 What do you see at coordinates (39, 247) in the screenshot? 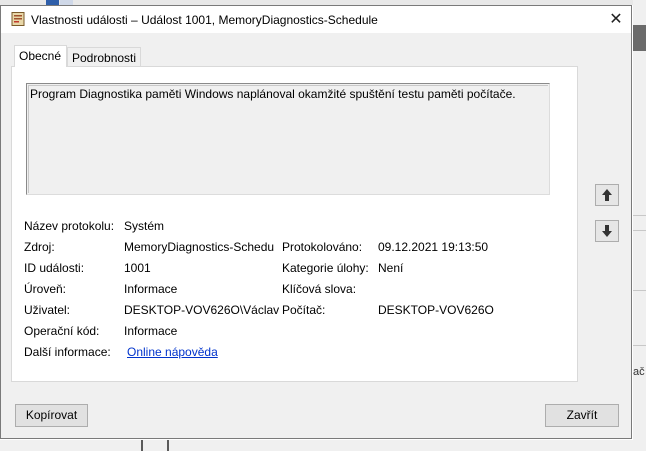
I see `source-label: Zdroj:` at bounding box center [39, 247].